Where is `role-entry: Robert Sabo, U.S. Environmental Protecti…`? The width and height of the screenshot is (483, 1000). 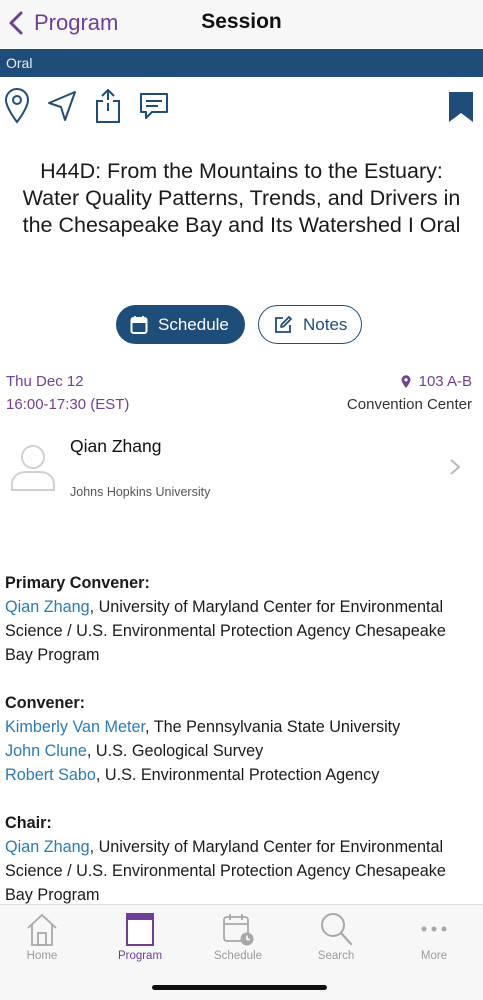 role-entry: Robert Sabo, U.S. Environmental Protecti… is located at coordinates (240, 775).